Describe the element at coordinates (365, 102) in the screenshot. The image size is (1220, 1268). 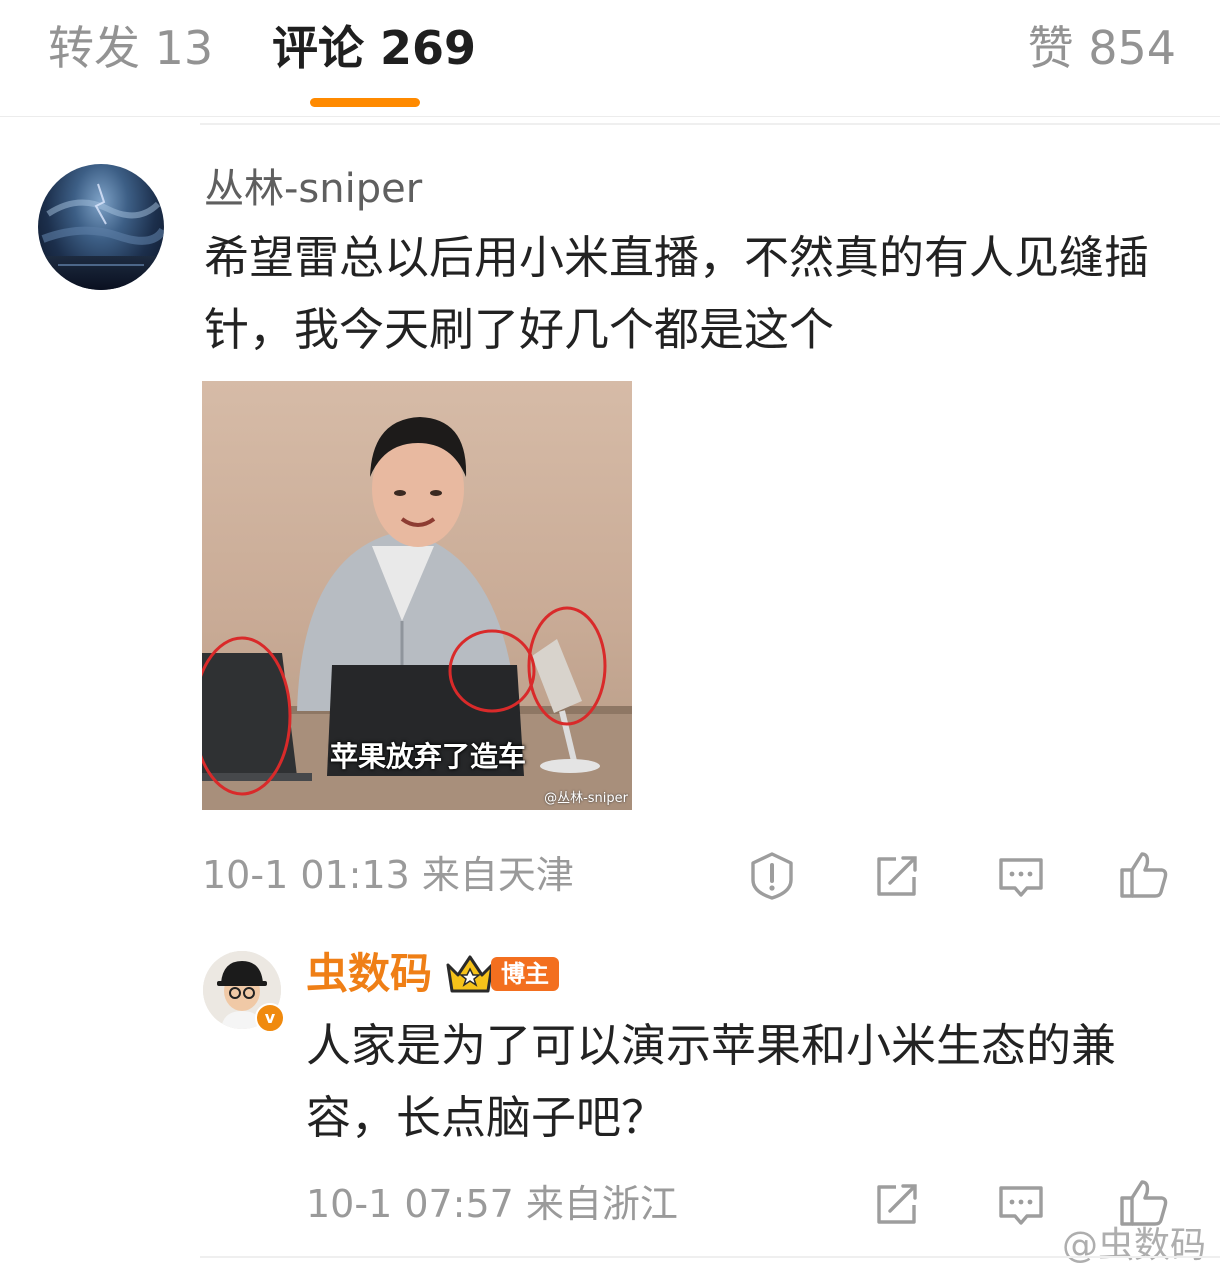
I see `active-tab-indicator` at that location.